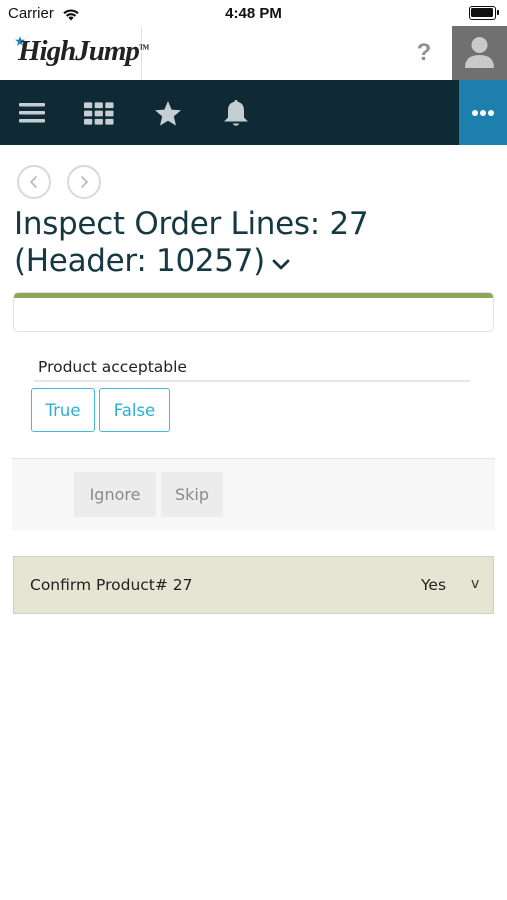  What do you see at coordinates (252, 381) in the screenshot?
I see `divider` at bounding box center [252, 381].